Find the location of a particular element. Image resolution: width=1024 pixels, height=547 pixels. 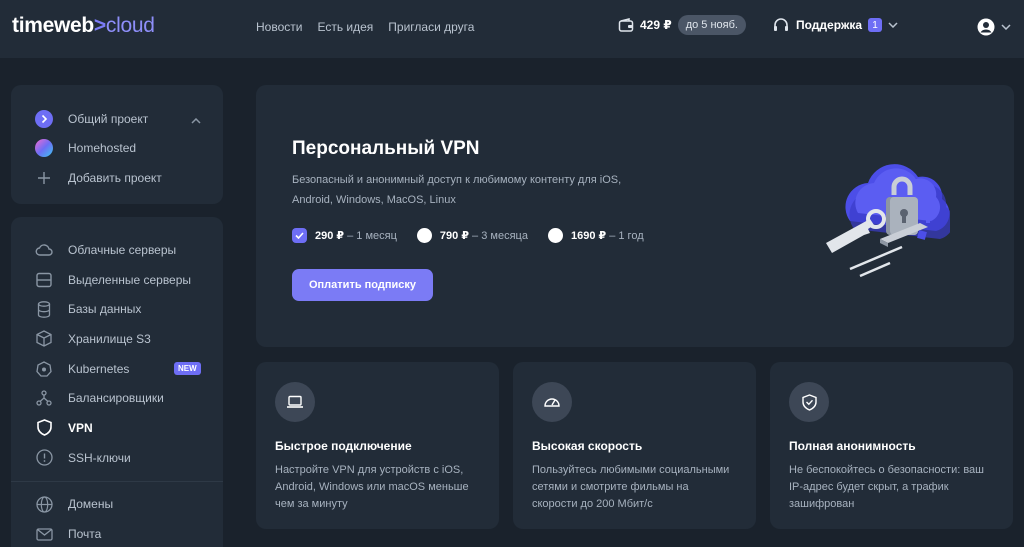

plan-option-1-year: 1690 ₽ – 1 год is located at coordinates (595, 235).